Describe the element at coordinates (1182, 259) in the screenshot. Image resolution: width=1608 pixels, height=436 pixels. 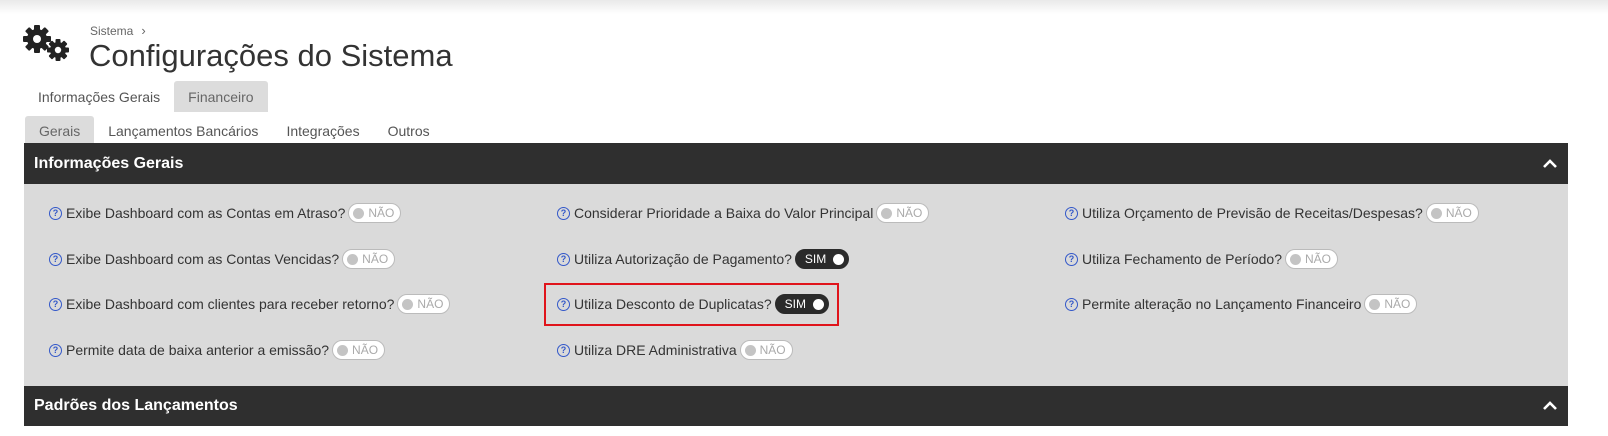
I see `setting-label: Utiliza Fechamento de Período?` at that location.